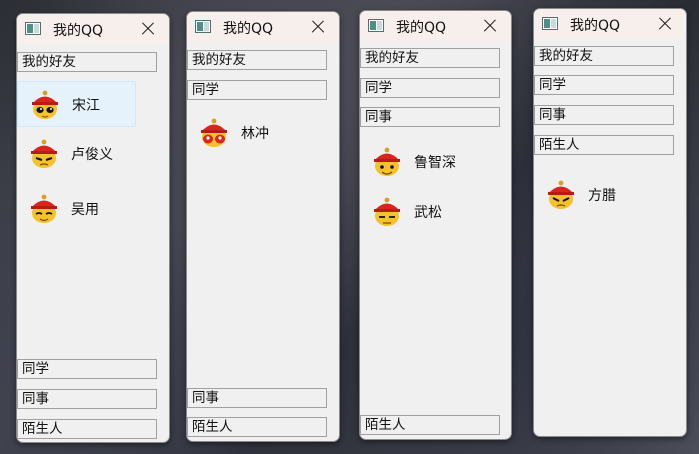 This screenshot has width=699, height=454. What do you see at coordinates (428, 213) in the screenshot?
I see `friend-name: 武松` at bounding box center [428, 213].